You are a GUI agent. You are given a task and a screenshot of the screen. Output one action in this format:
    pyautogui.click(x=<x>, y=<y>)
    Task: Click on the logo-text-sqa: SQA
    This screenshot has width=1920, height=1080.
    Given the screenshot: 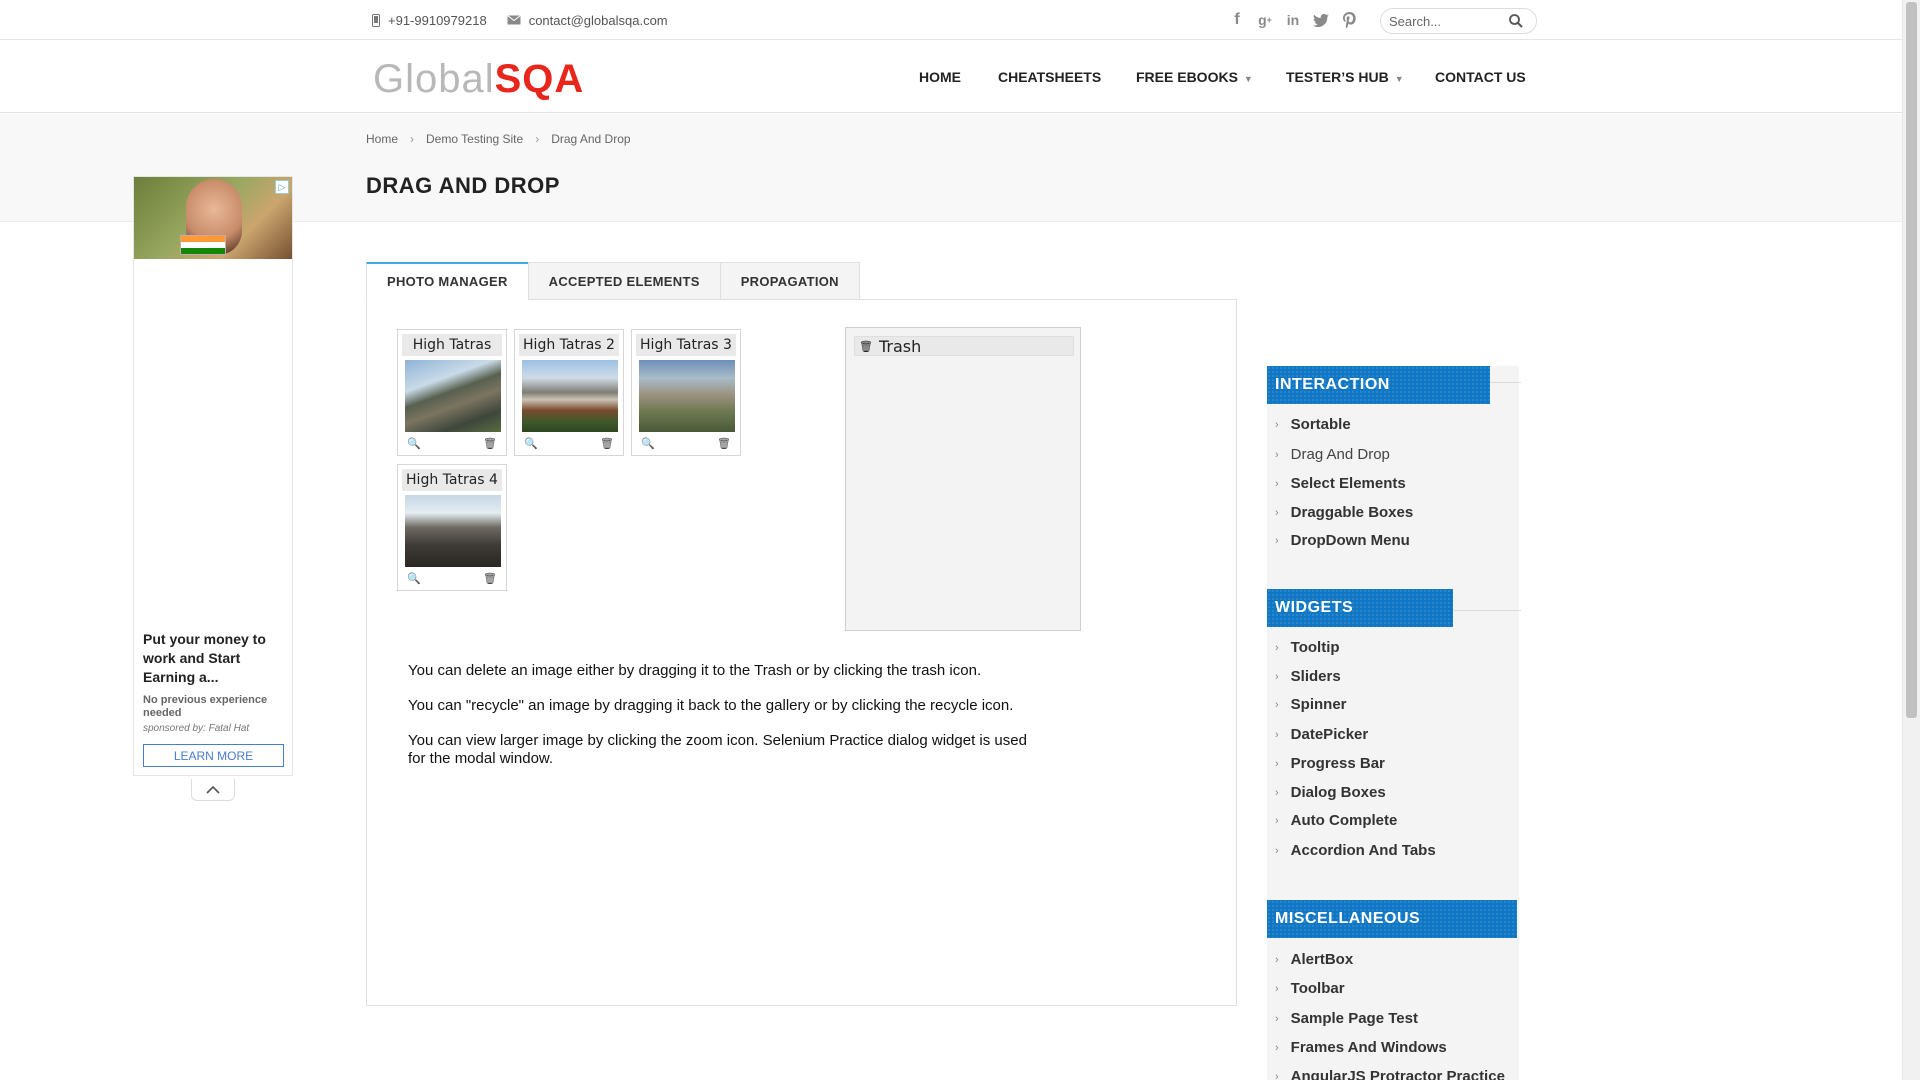 What is the action you would take?
    pyautogui.click(x=539, y=79)
    